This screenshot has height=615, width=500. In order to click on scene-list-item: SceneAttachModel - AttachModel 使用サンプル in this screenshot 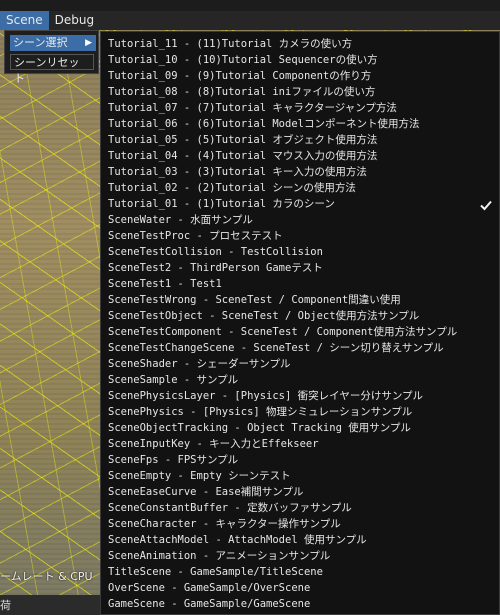, I will do `click(237, 540)`.